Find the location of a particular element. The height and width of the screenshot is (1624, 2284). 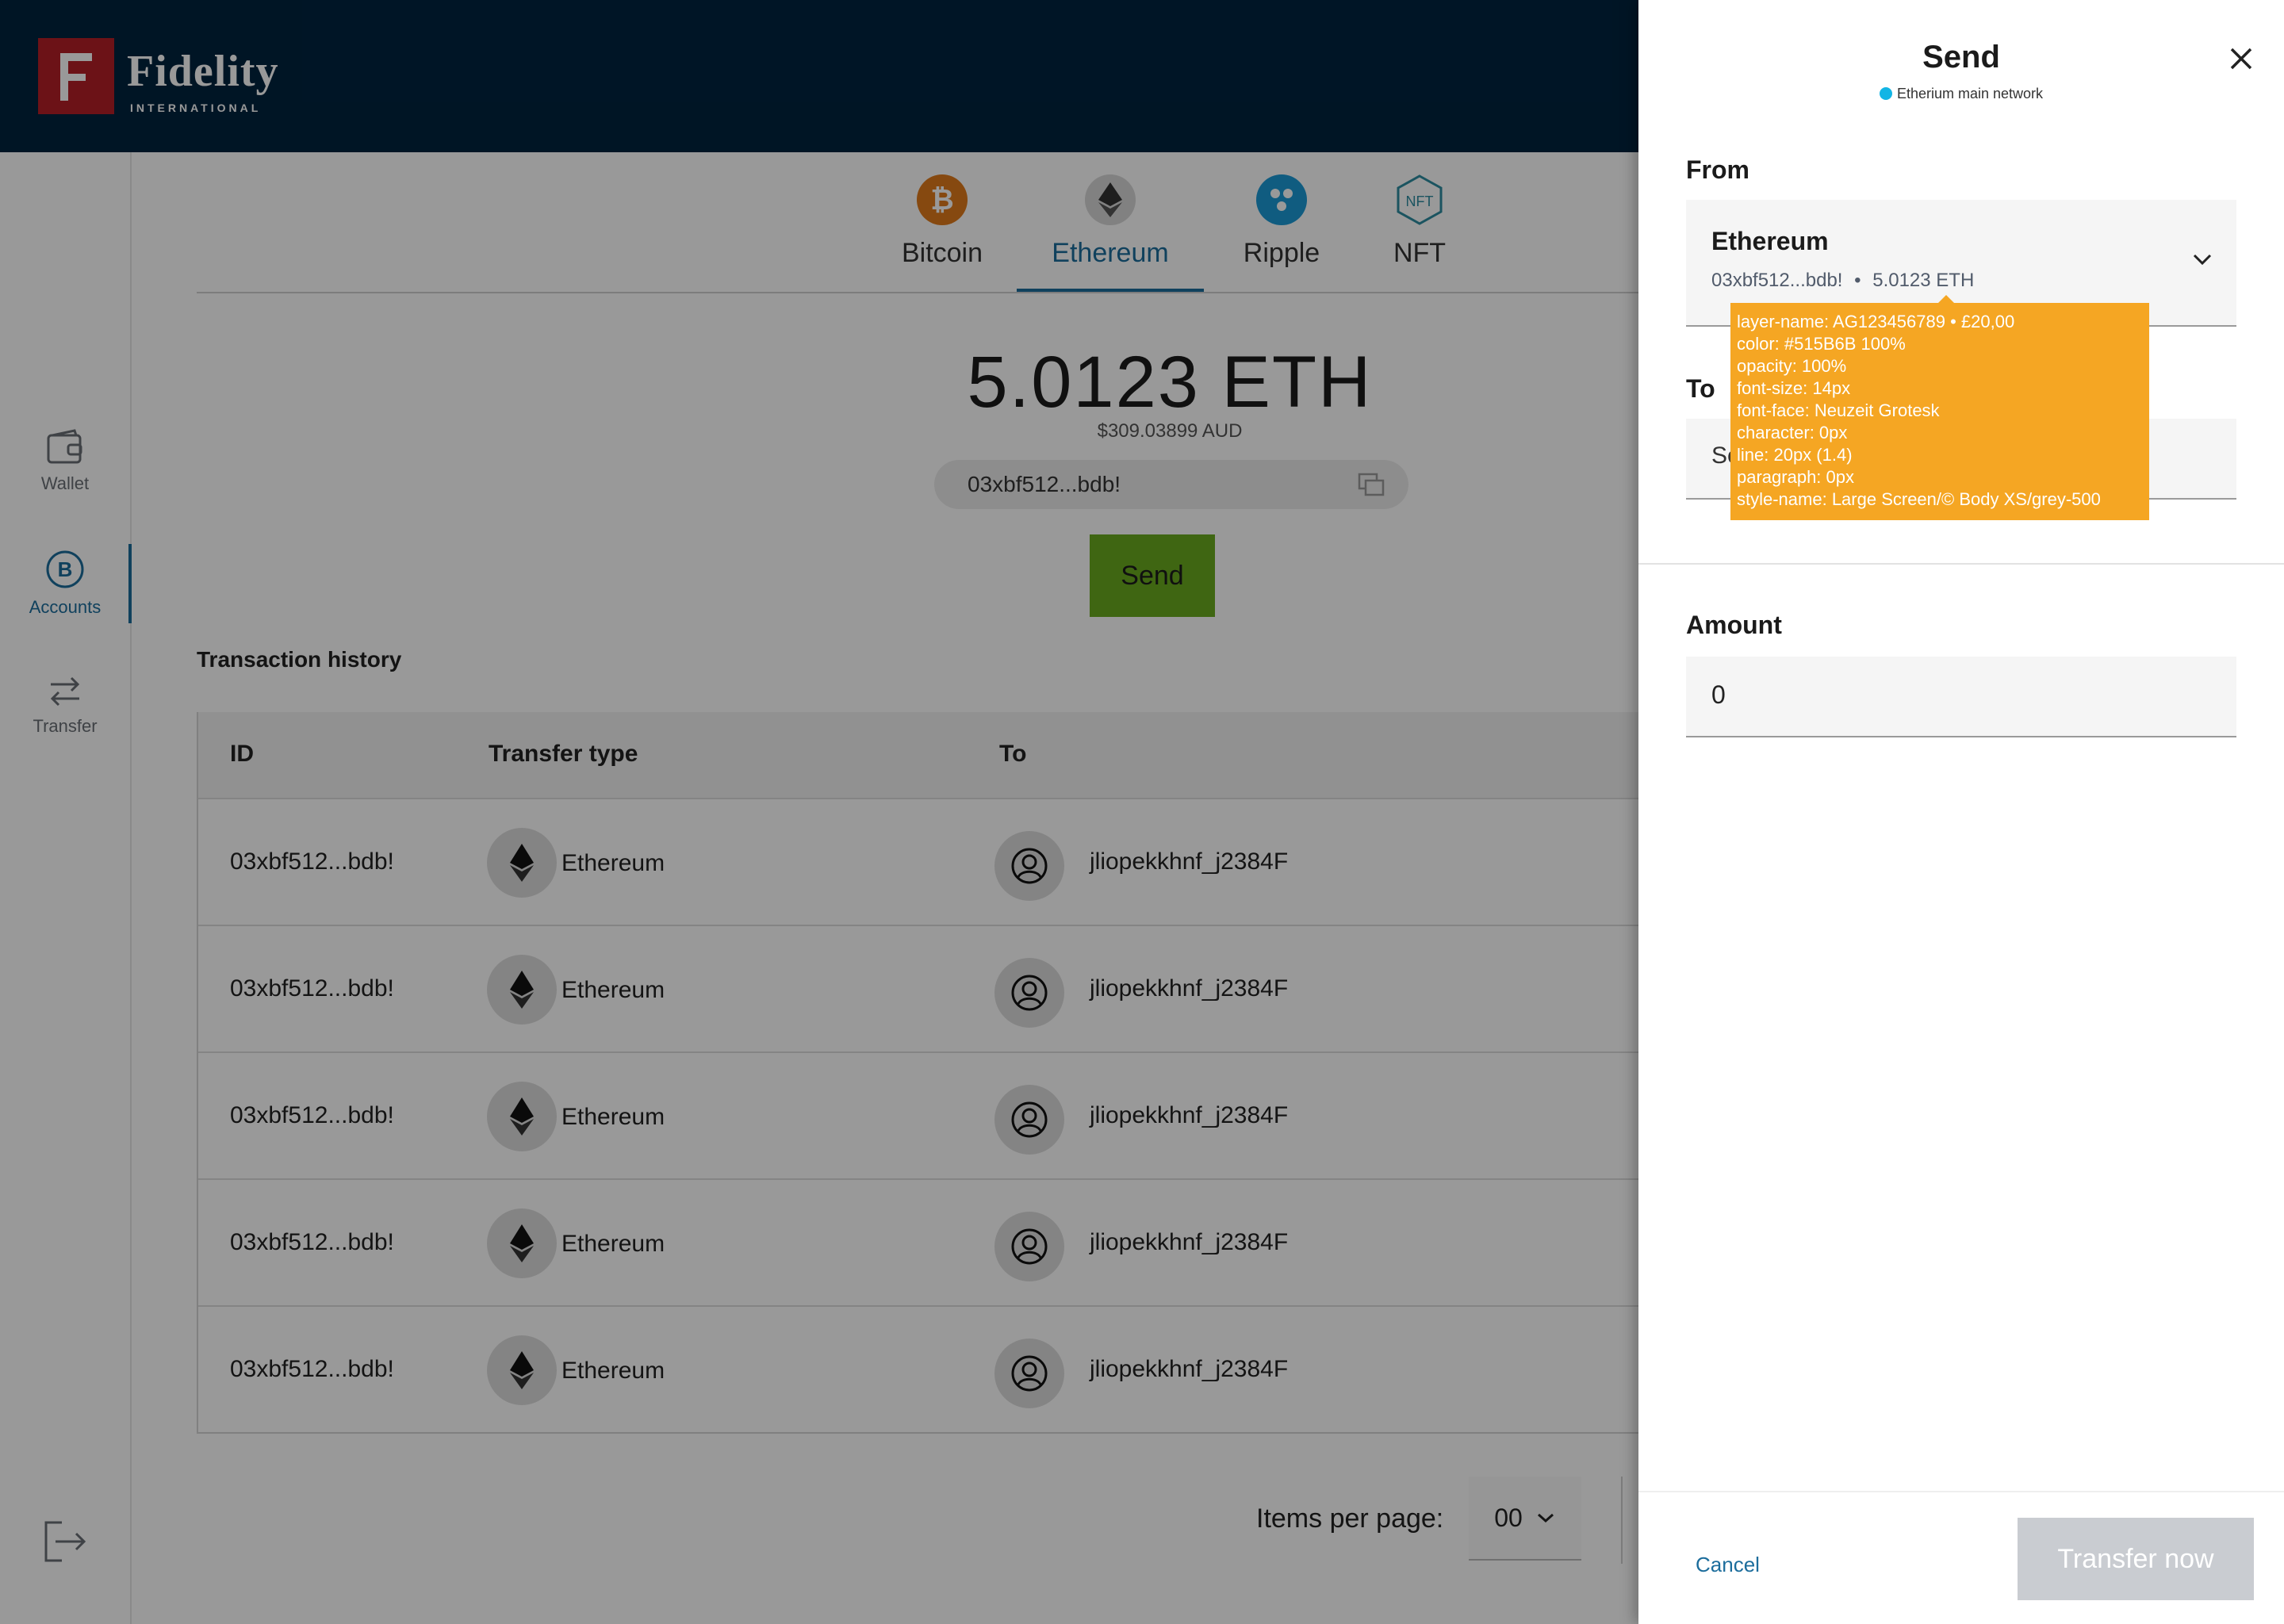

amount-value: 0 is located at coordinates (1718, 694).